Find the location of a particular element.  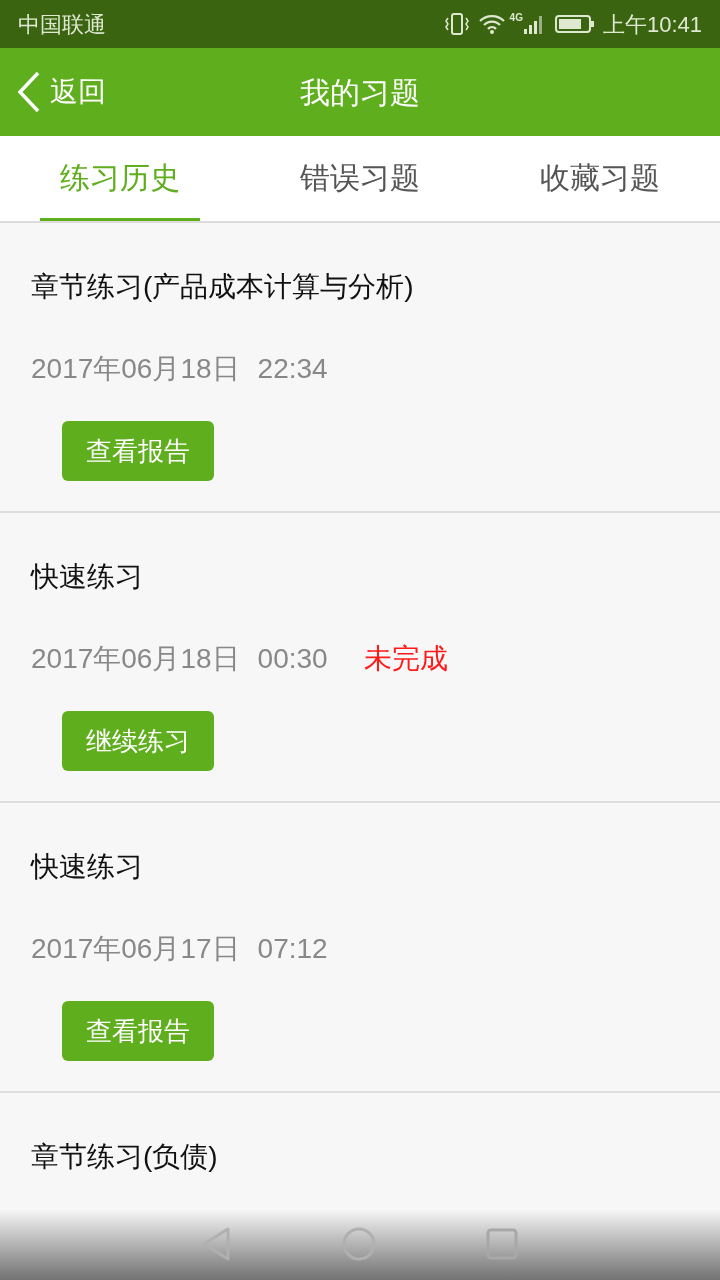

back-chevron-icon is located at coordinates (29, 92).